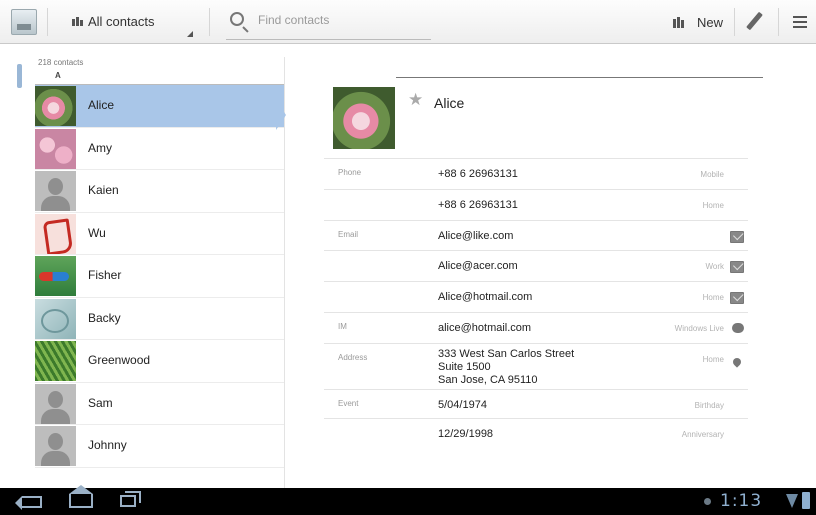 The width and height of the screenshot is (816, 515). What do you see at coordinates (536, 173) in the screenshot?
I see `field-row-phone-mobile: Phone +88 6 26963131 Mobile` at bounding box center [536, 173].